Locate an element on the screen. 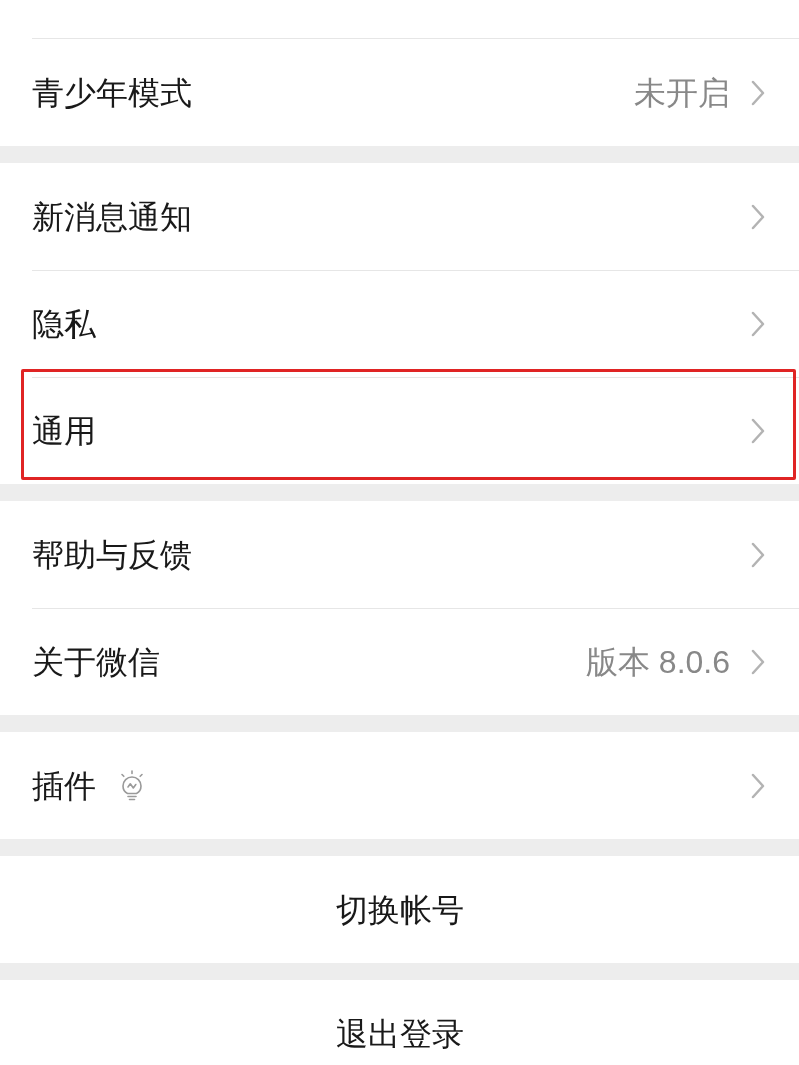 Image resolution: width=799 pixels, height=1065 pixels. row-label: 插件 is located at coordinates (64, 785).